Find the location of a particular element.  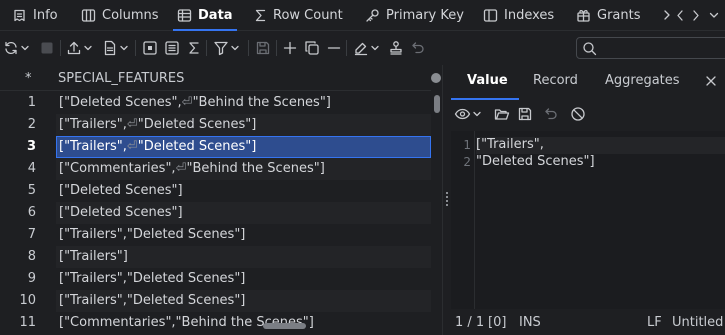

file-type: Untitled is located at coordinates (697, 322).